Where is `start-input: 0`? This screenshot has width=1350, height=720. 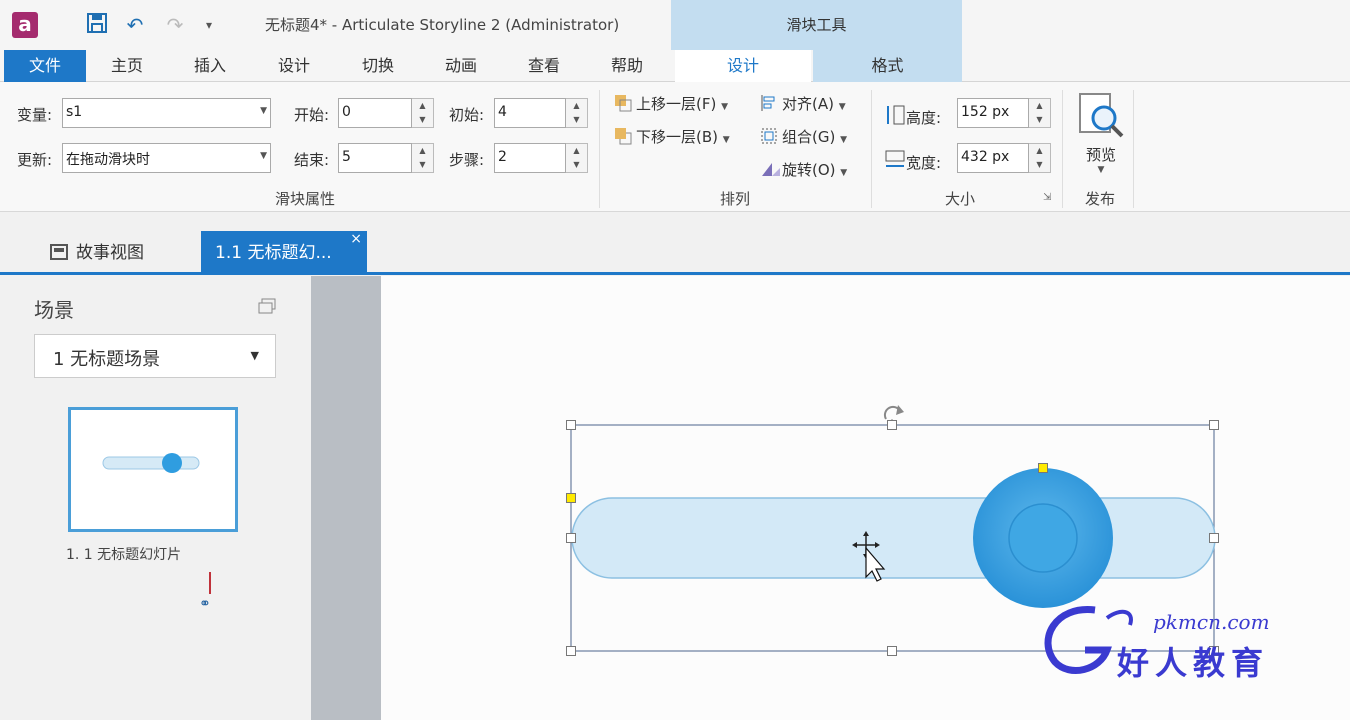 start-input: 0 is located at coordinates (375, 113).